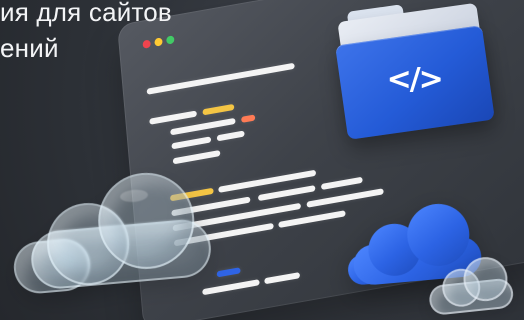 Image resolution: width=524 pixels, height=320 pixels. Describe the element at coordinates (29, 48) in the screenshot. I see `hero-heading-line-2: ений` at that location.